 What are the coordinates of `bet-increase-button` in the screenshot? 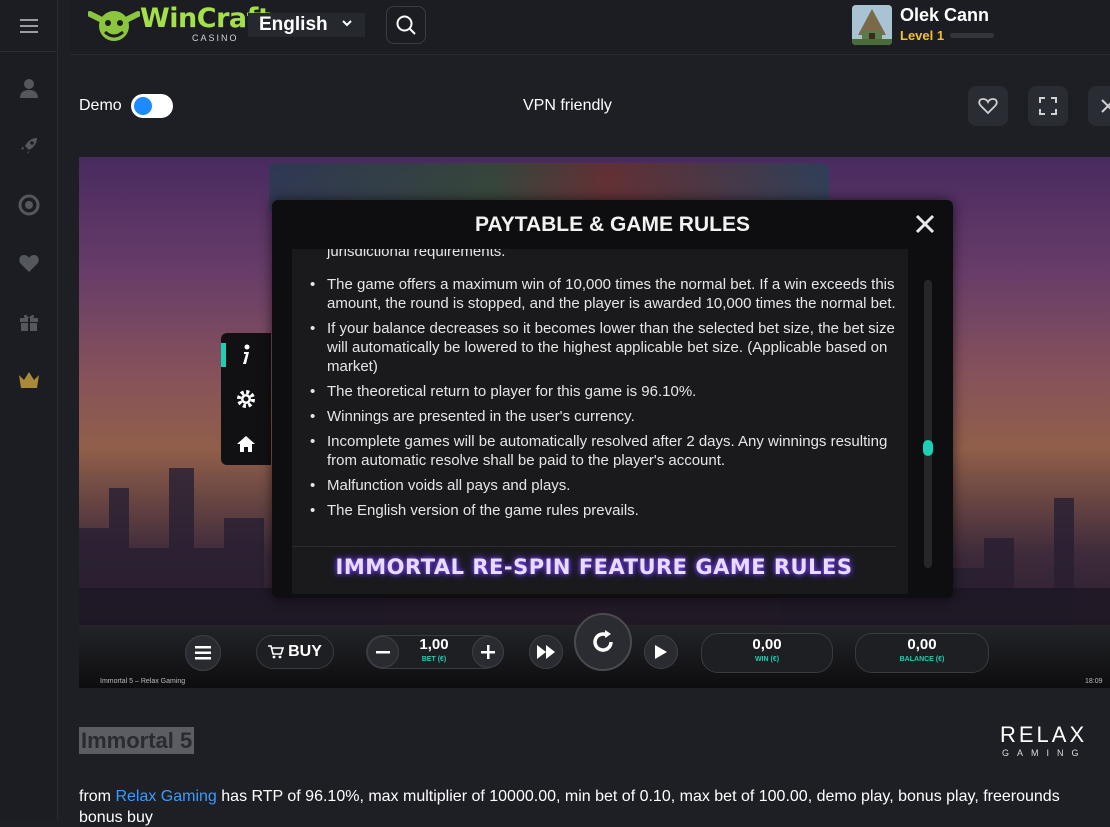 It's located at (488, 652).